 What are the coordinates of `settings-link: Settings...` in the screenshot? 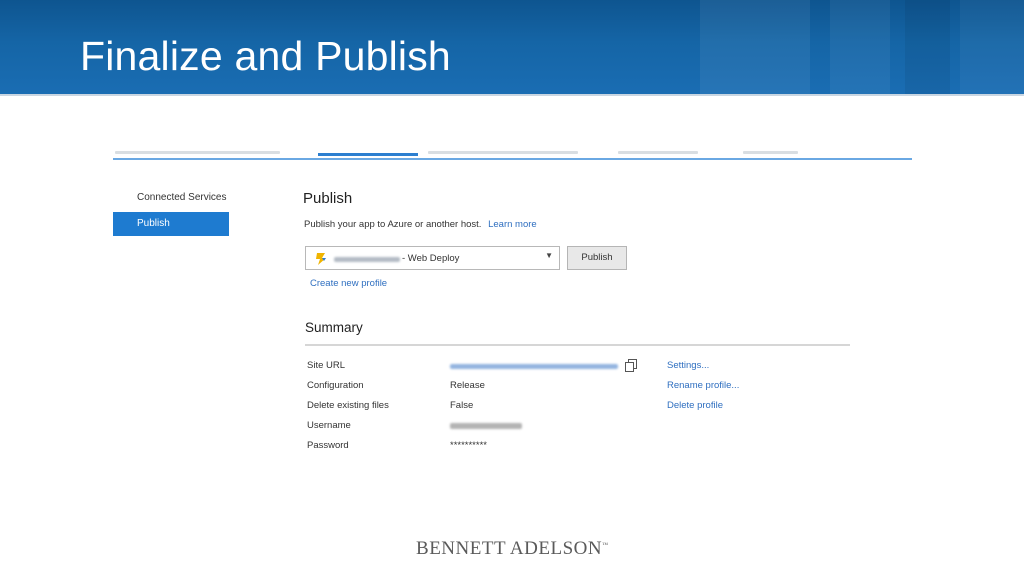 It's located at (688, 365).